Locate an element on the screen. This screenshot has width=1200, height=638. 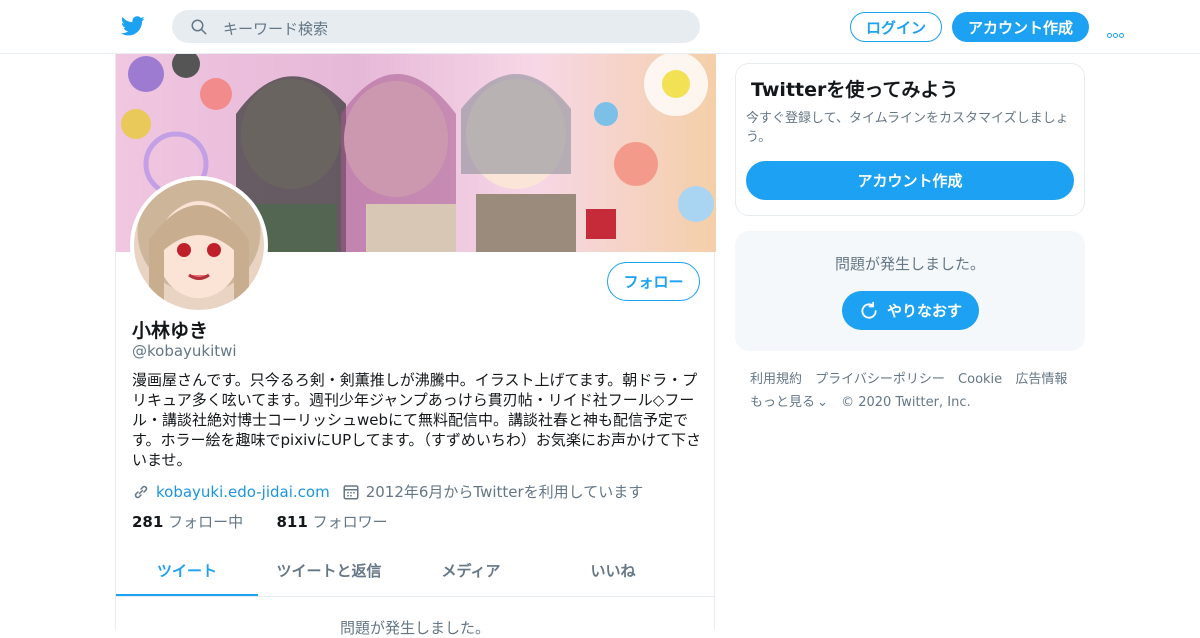
twitter-bird-icon is located at coordinates (133, 26).